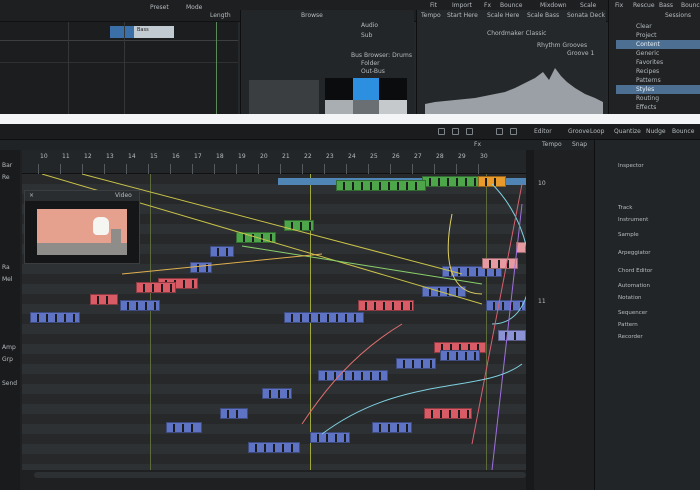  What do you see at coordinates (7, 166) in the screenshot?
I see `left-strip-bar: Bar` at bounding box center [7, 166].